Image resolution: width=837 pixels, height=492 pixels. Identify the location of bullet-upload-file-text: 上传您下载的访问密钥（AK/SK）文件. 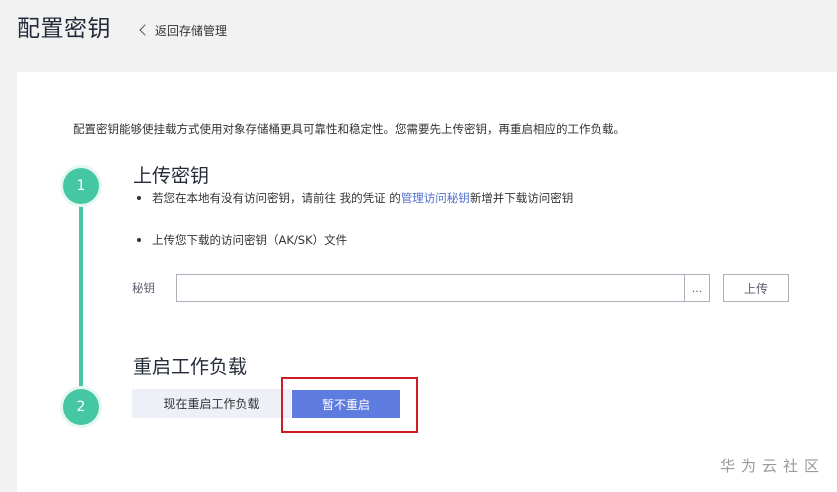
(250, 240).